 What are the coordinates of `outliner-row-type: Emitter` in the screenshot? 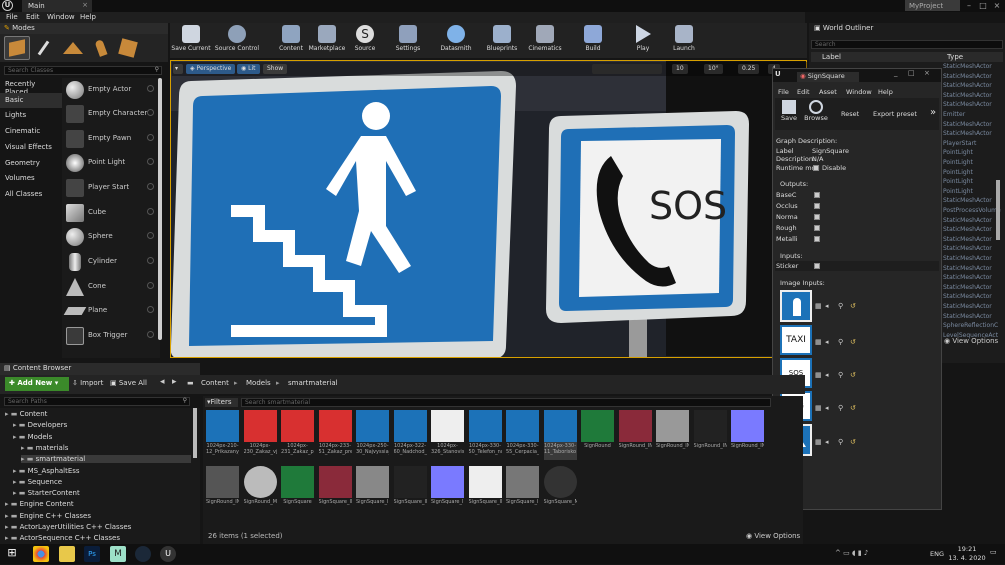 It's located at (974, 115).